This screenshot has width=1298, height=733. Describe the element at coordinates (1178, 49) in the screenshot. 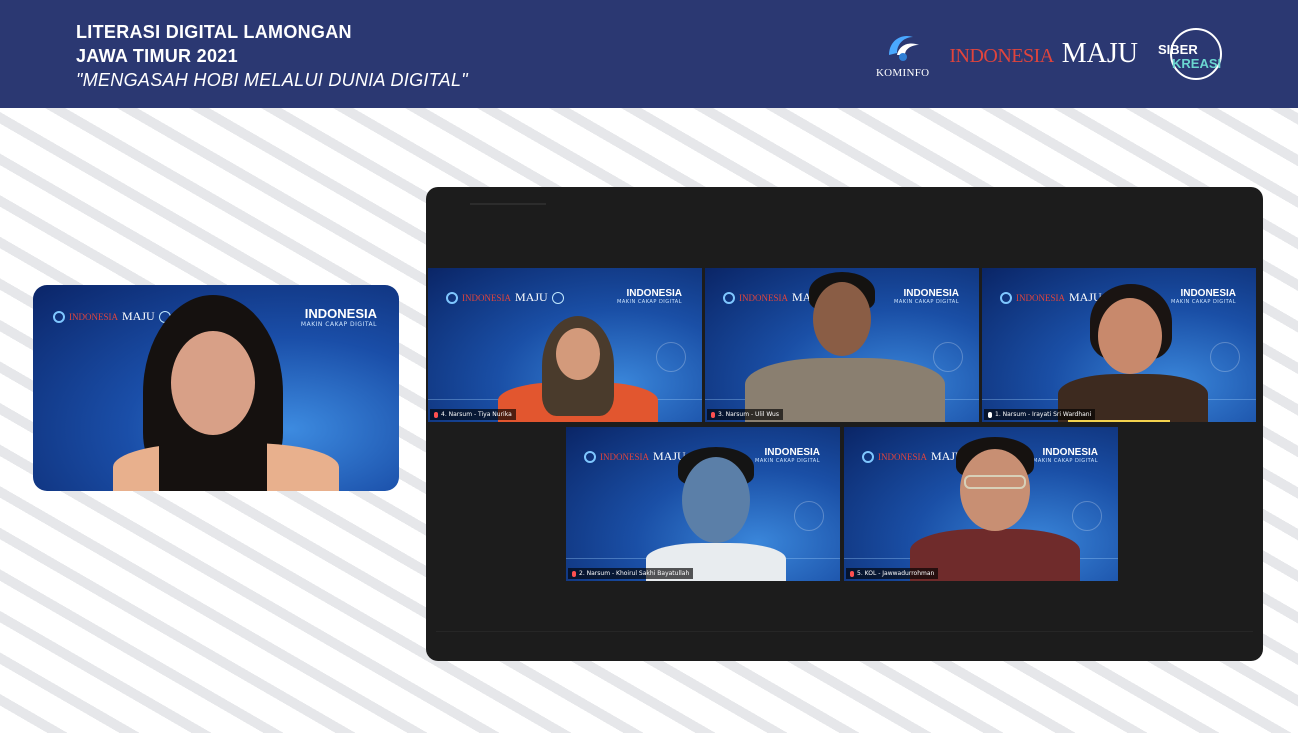

I see `siber-wordmark: SIBER` at that location.